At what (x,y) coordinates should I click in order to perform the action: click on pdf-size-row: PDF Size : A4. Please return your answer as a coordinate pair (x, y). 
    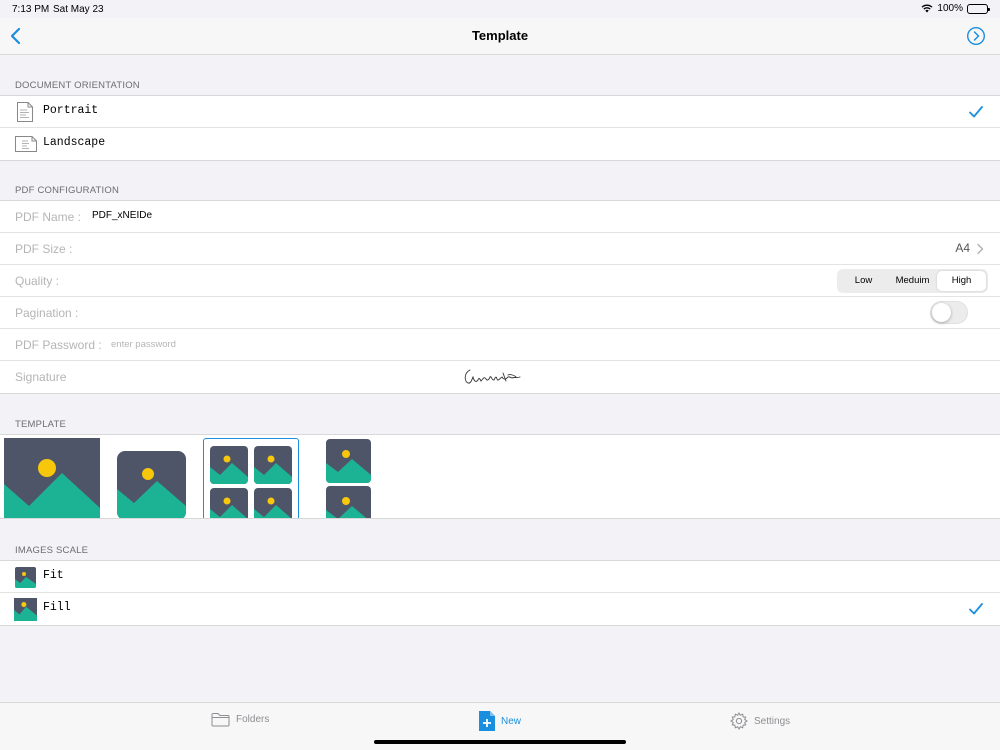
    Looking at the image, I should click on (500, 249).